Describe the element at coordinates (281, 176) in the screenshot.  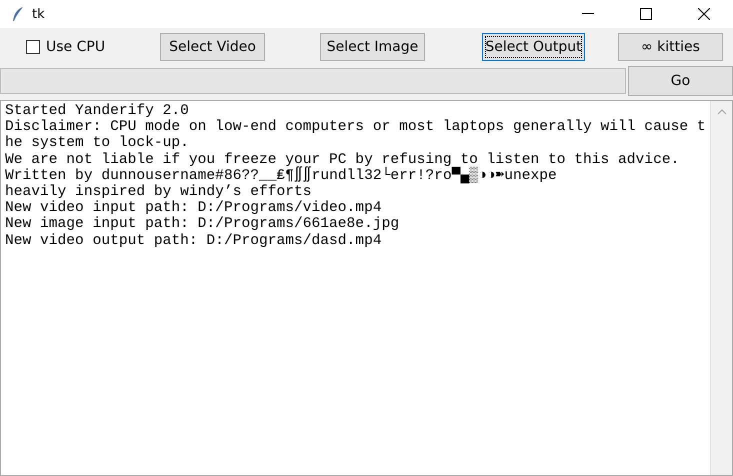
I see `log-line: Written by dunnousername#86??__₤¶∬∬rundll32└err!?ro▀▄▒◑◑➽unexpe` at that location.